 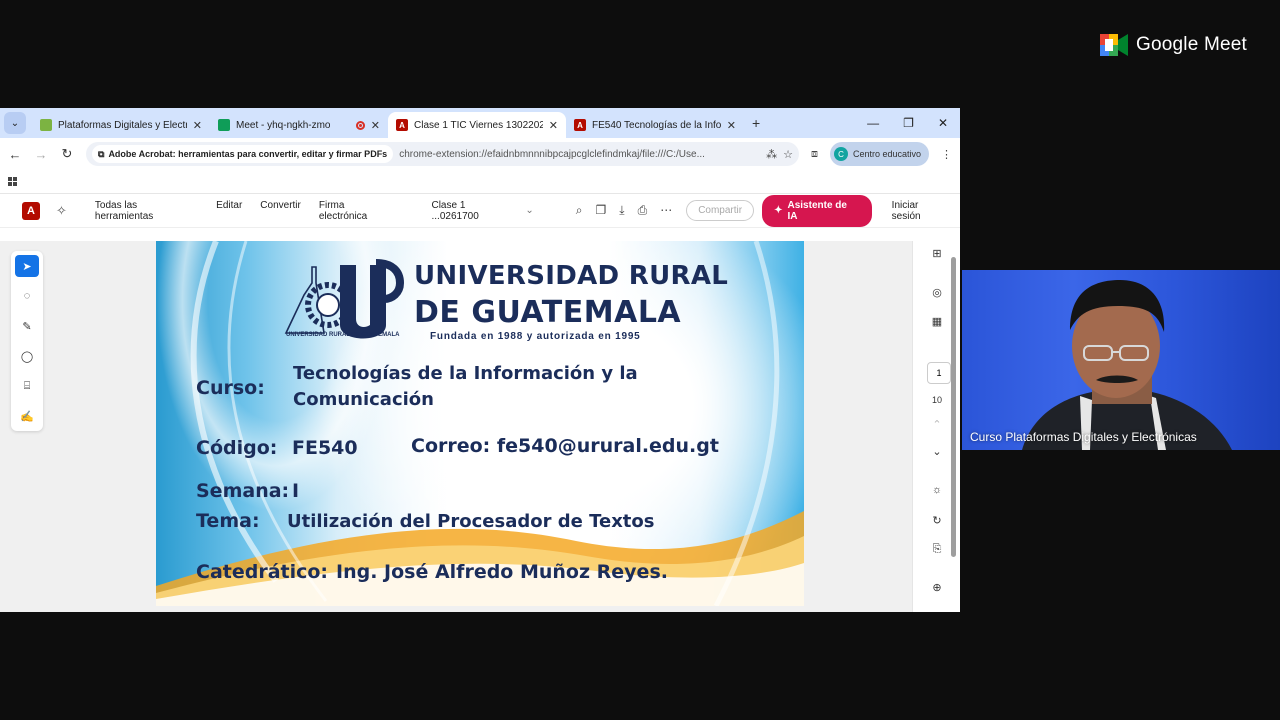 I want to click on zoom-in-icon: ⊕, so click(x=937, y=587).